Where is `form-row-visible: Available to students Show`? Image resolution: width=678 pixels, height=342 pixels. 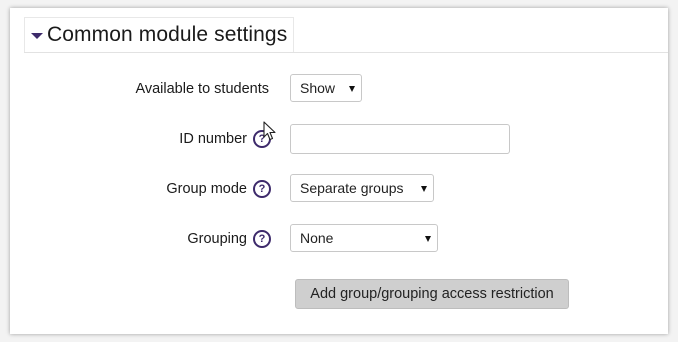 form-row-visible: Available to students Show is located at coordinates (339, 89).